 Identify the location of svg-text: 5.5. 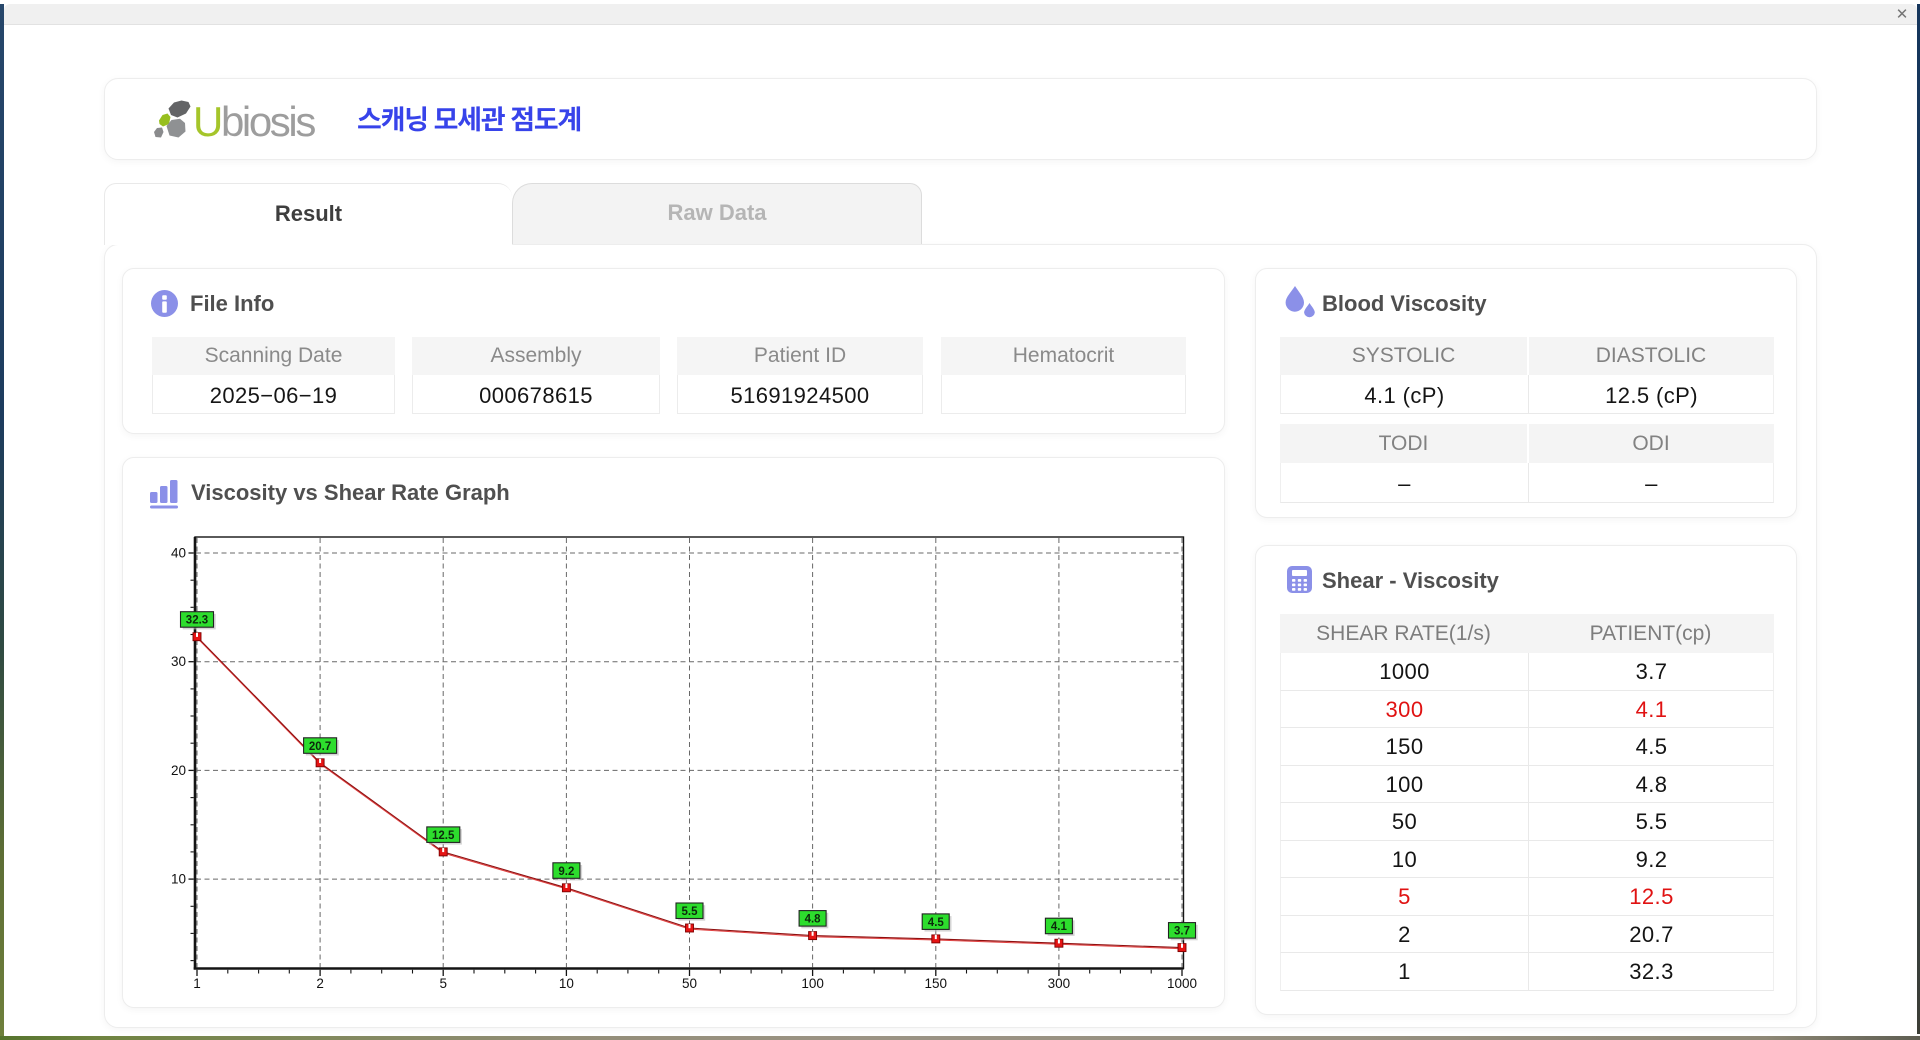
(690, 912).